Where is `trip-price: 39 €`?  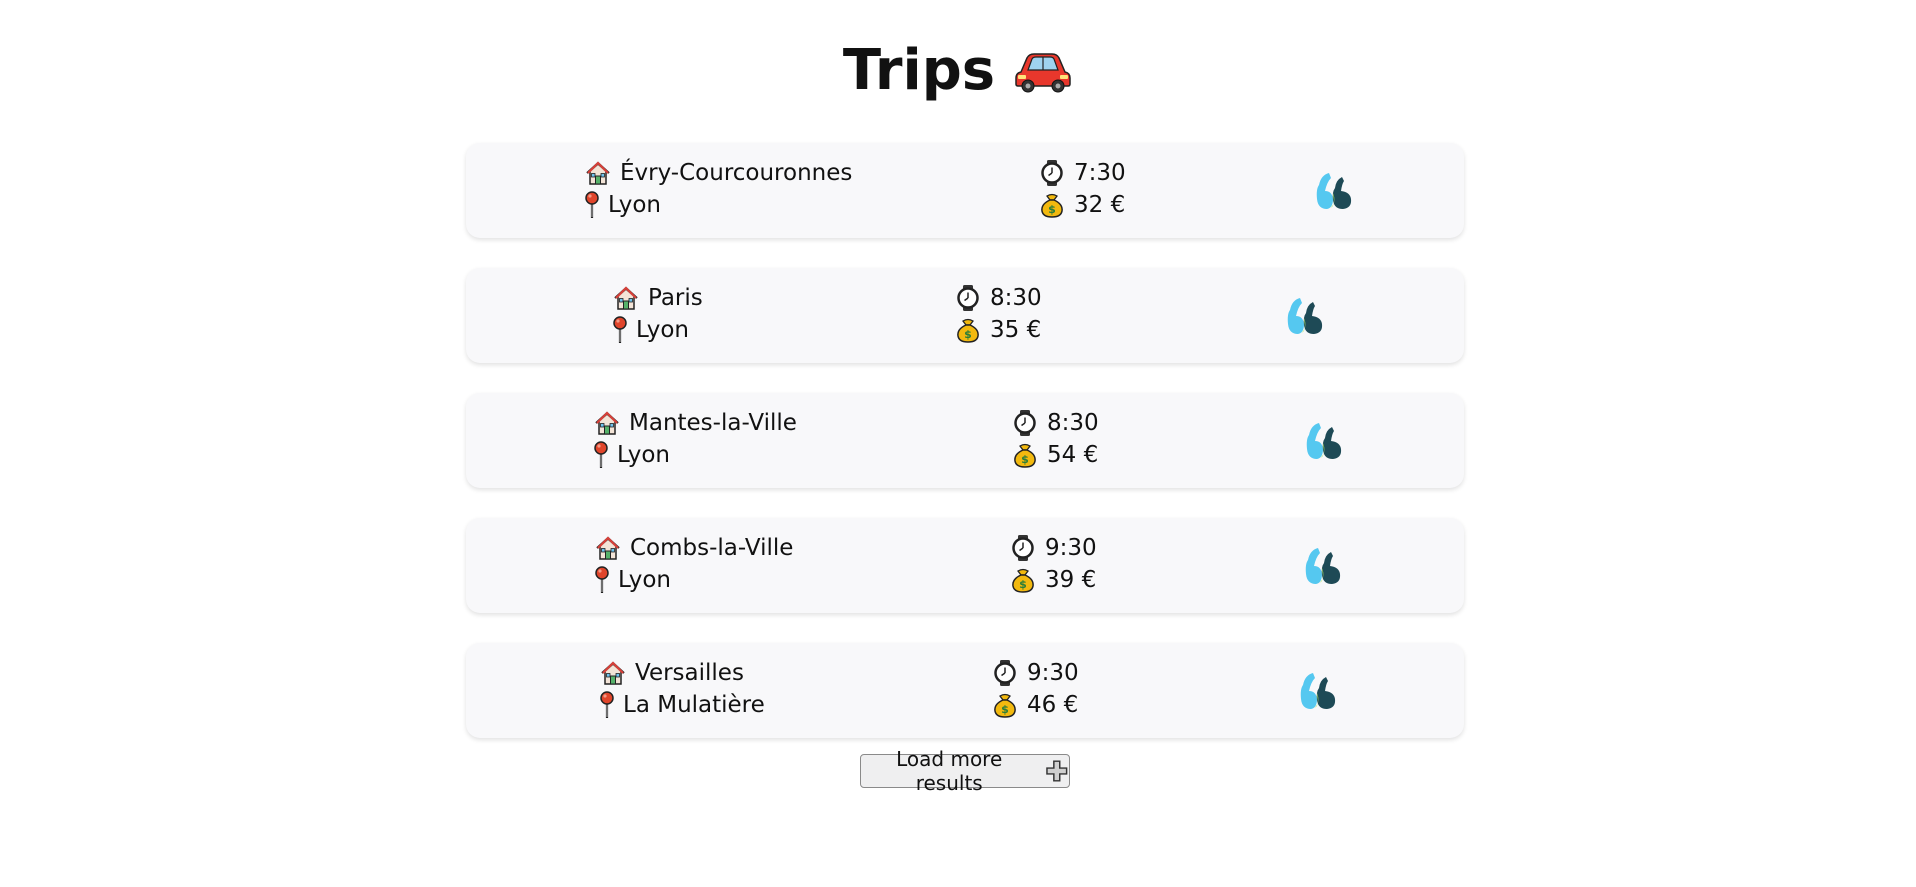
trip-price: 39 € is located at coordinates (1071, 580).